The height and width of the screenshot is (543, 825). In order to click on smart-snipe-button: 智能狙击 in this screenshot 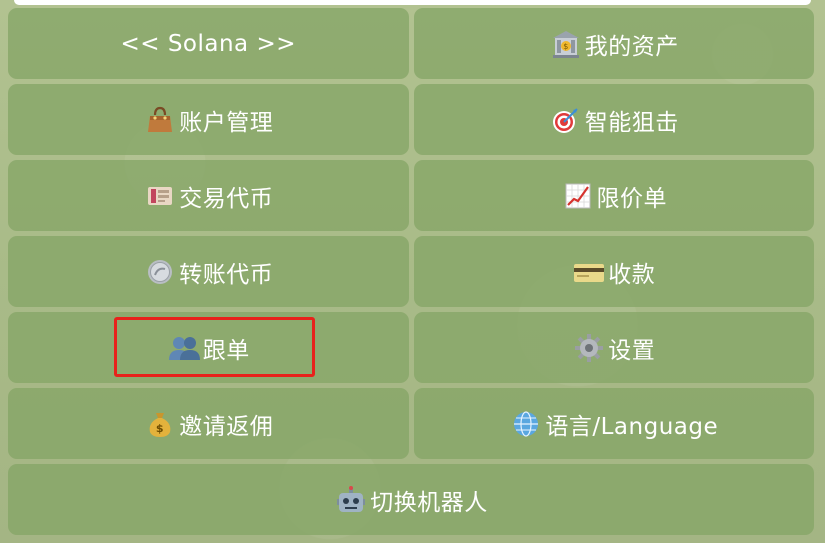, I will do `click(613, 119)`.